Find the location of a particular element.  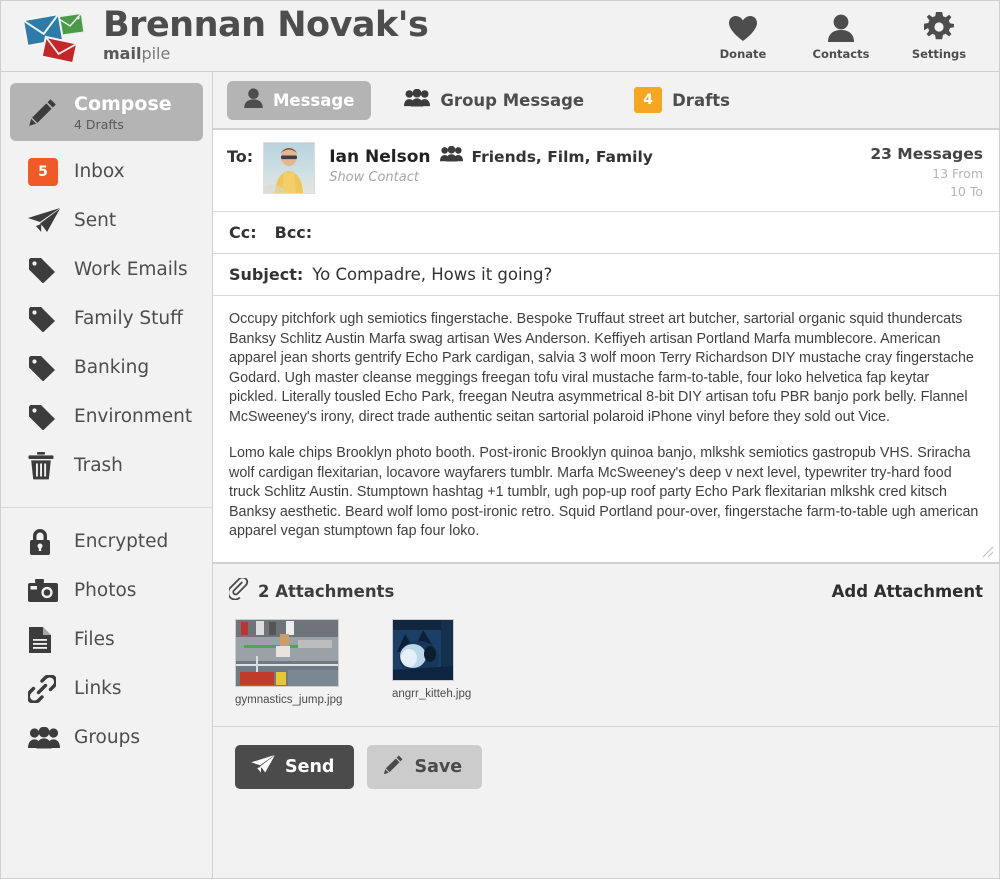

sidebar-group-content: Encrypted Photos Files Links Groups is located at coordinates (106, 644).